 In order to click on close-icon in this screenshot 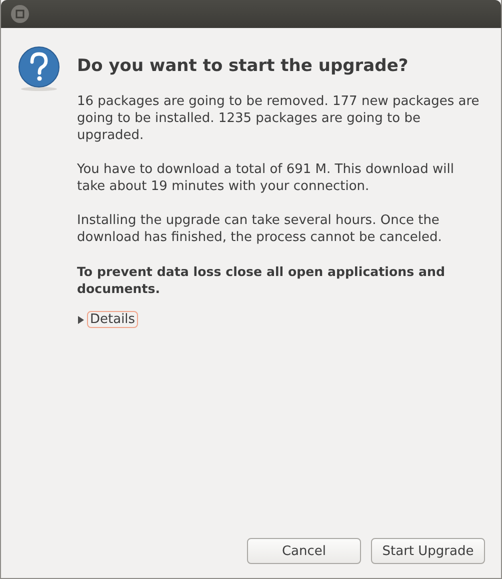, I will do `click(20, 14)`.